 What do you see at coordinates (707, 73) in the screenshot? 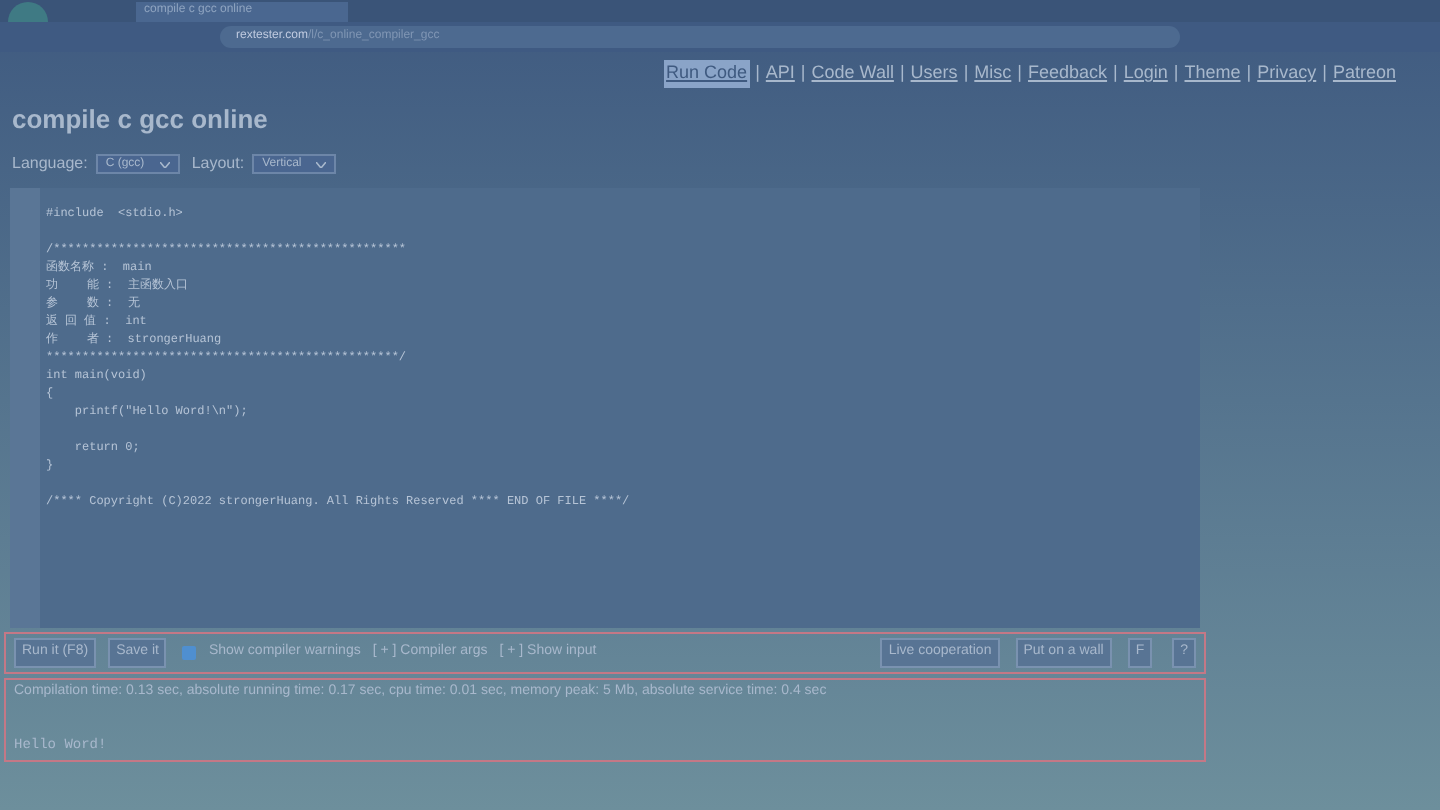
I see `nav-link: Run Code` at bounding box center [707, 73].